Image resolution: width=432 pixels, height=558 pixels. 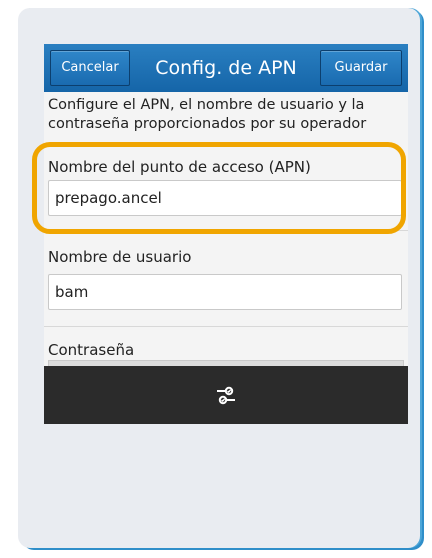 What do you see at coordinates (225, 292) in the screenshot?
I see `username-input: bam` at bounding box center [225, 292].